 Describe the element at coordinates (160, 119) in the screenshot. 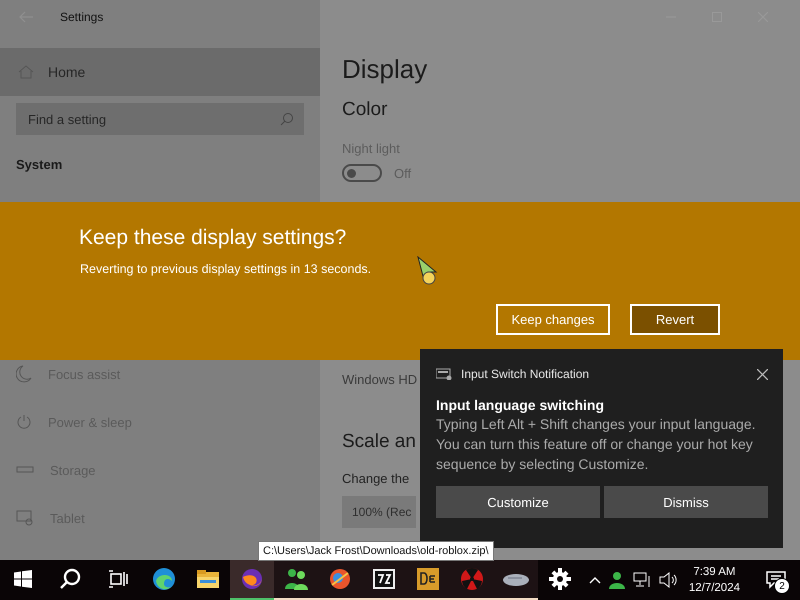

I see `search-field: Find a setting` at that location.